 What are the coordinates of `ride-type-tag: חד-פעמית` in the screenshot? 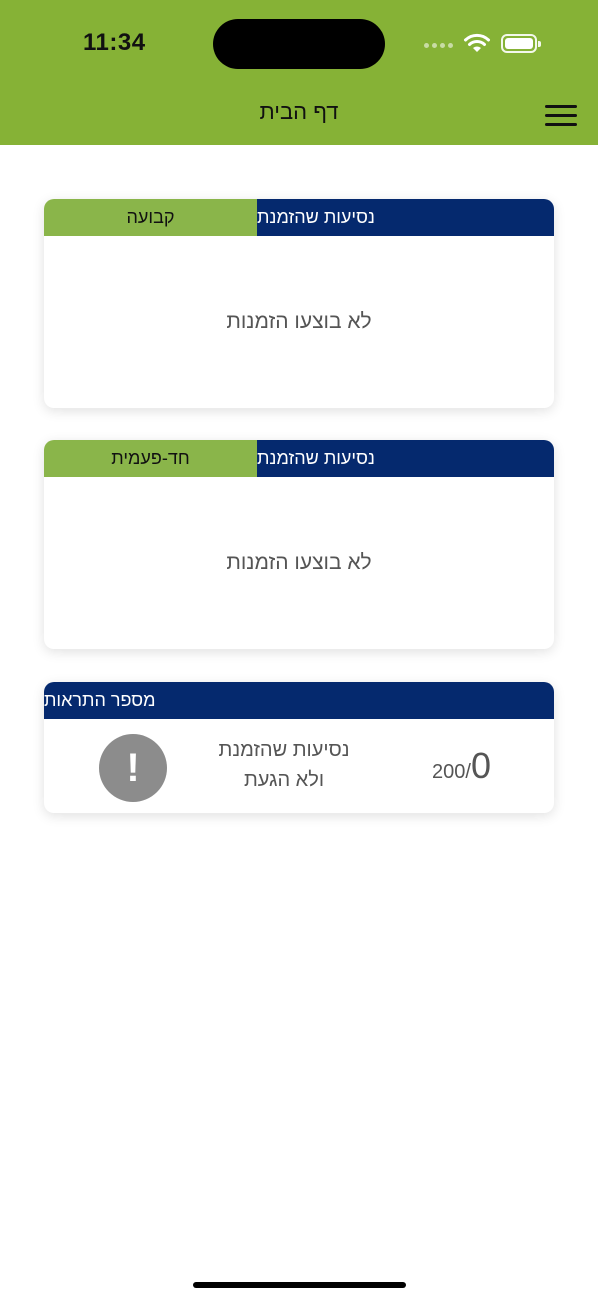 It's located at (150, 458).